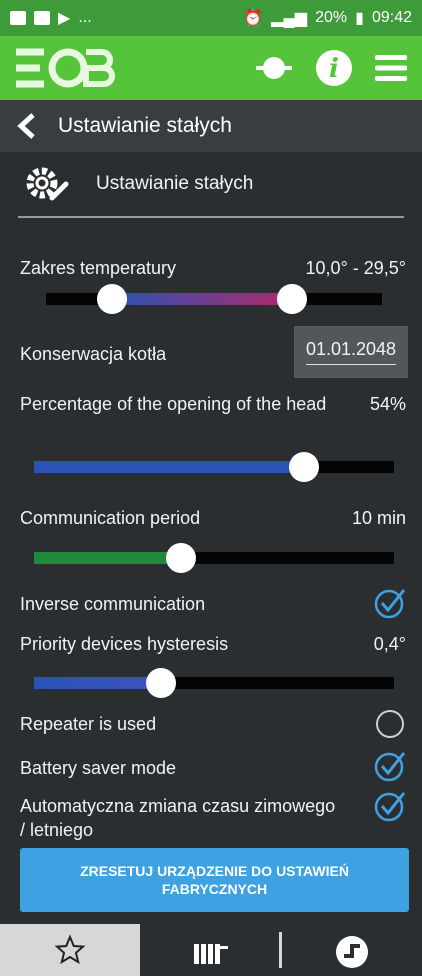 Image resolution: width=422 pixels, height=976 pixels. What do you see at coordinates (359, 18) in the screenshot?
I see `battery-icon: ▮` at bounding box center [359, 18].